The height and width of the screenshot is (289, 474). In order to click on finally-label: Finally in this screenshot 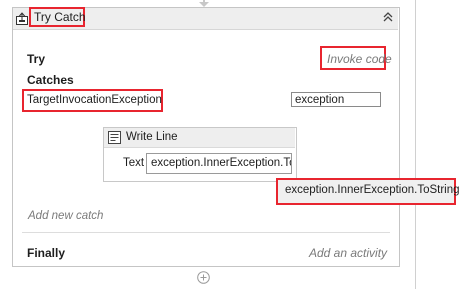, I will do `click(46, 253)`.